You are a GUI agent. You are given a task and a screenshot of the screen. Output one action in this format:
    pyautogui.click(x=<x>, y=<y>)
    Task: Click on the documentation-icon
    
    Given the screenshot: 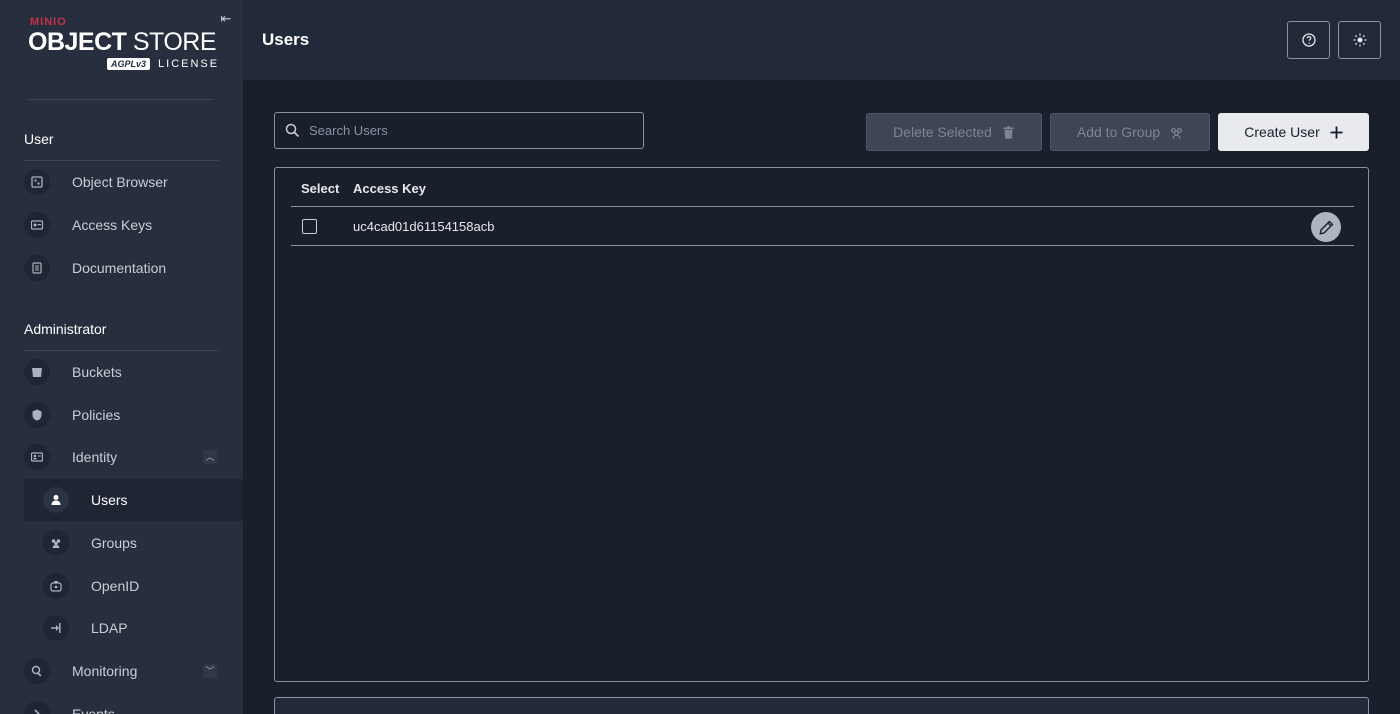 What is the action you would take?
    pyautogui.click(x=37, y=268)
    